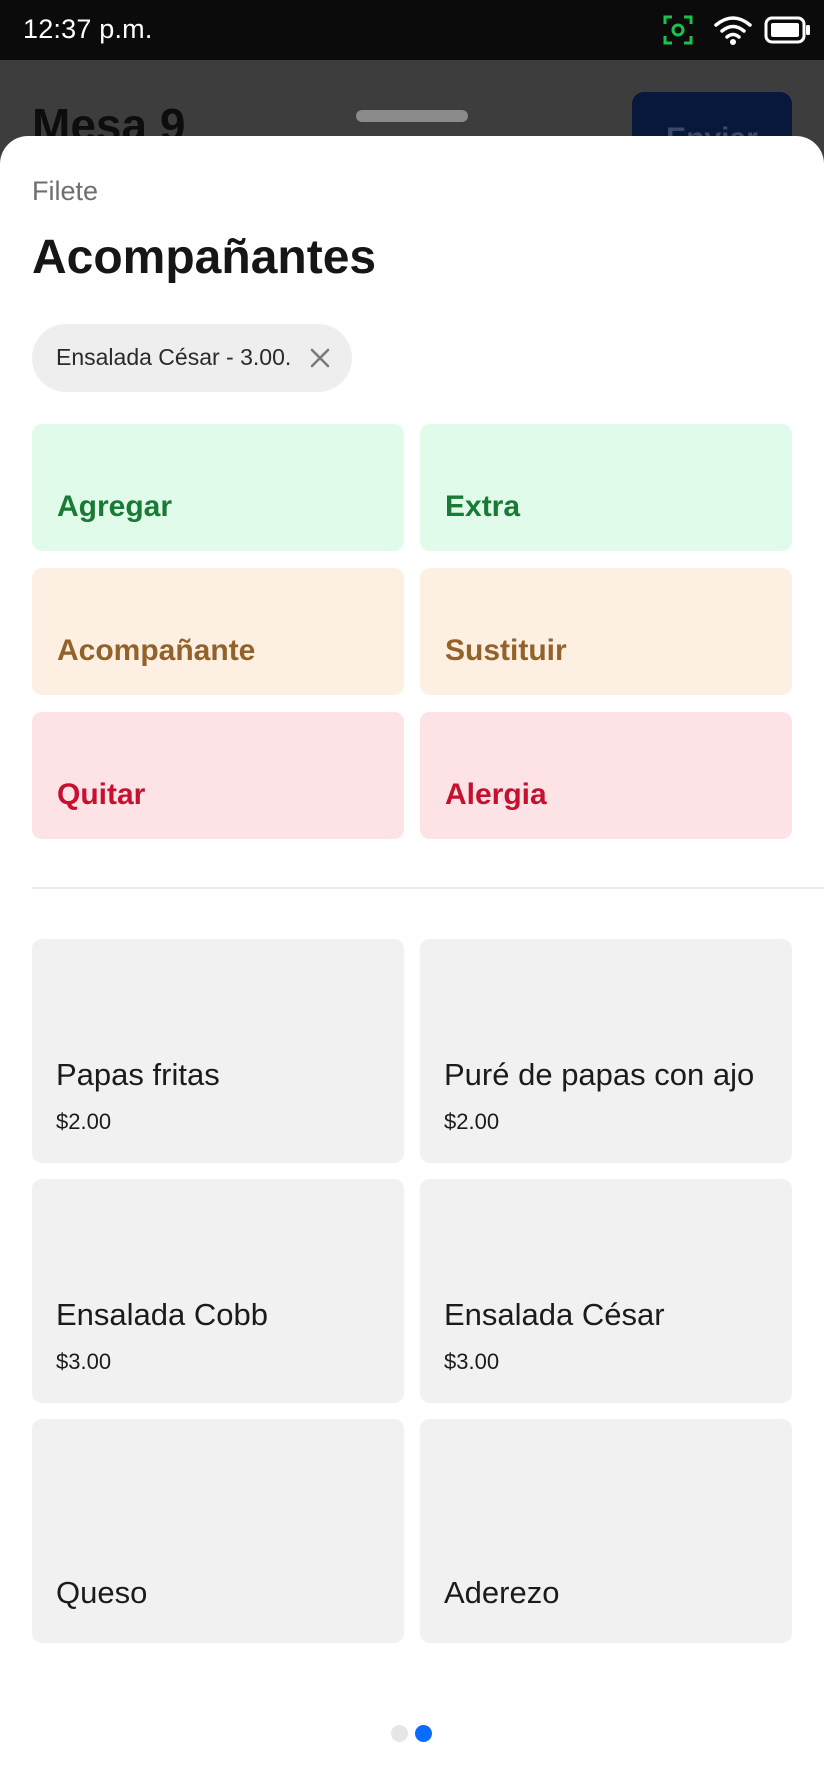 This screenshot has width=824, height=1784. Describe the element at coordinates (156, 650) in the screenshot. I see `modifier-side-label: Acompañante` at that location.